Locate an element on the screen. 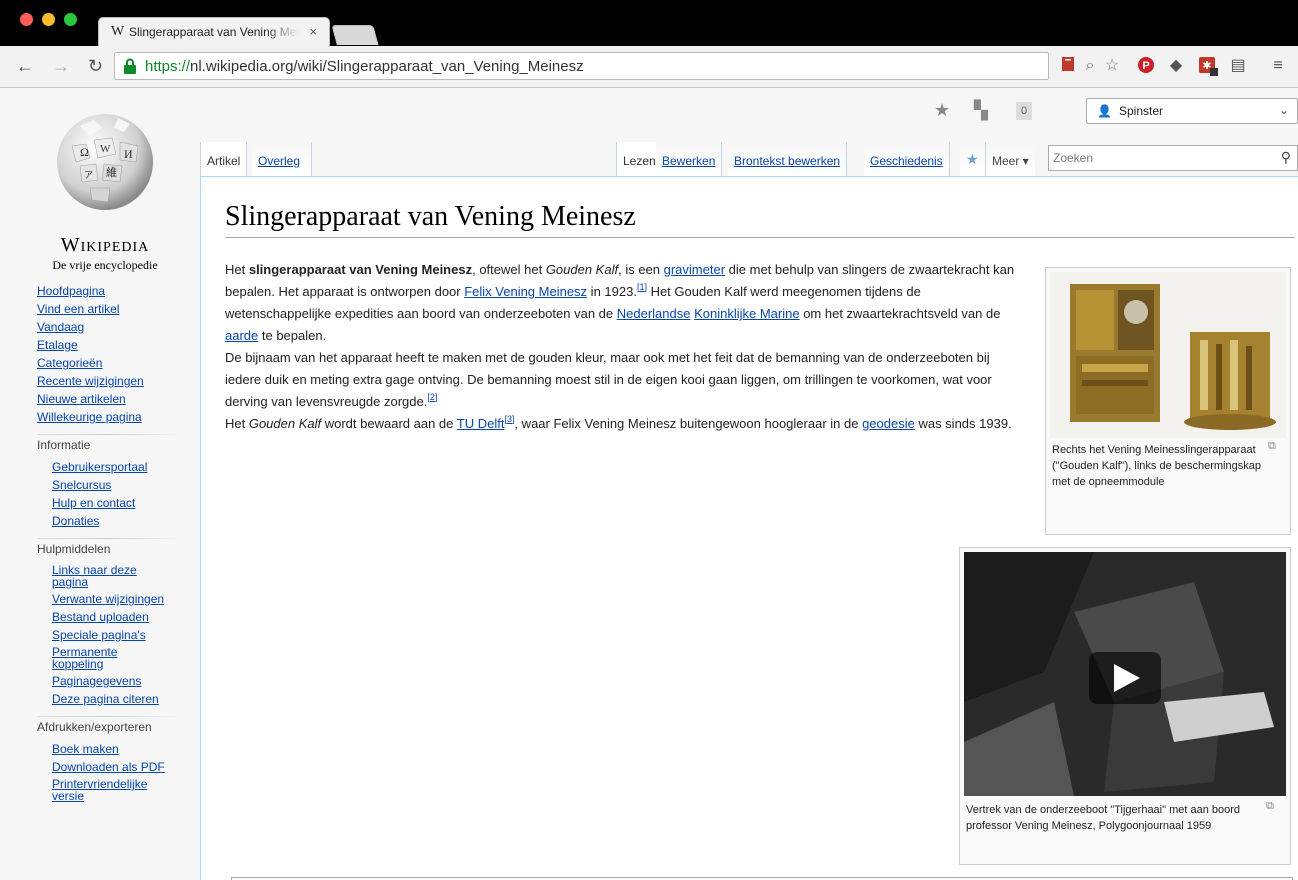  evernote-icon: ◆ is located at coordinates (1176, 66).